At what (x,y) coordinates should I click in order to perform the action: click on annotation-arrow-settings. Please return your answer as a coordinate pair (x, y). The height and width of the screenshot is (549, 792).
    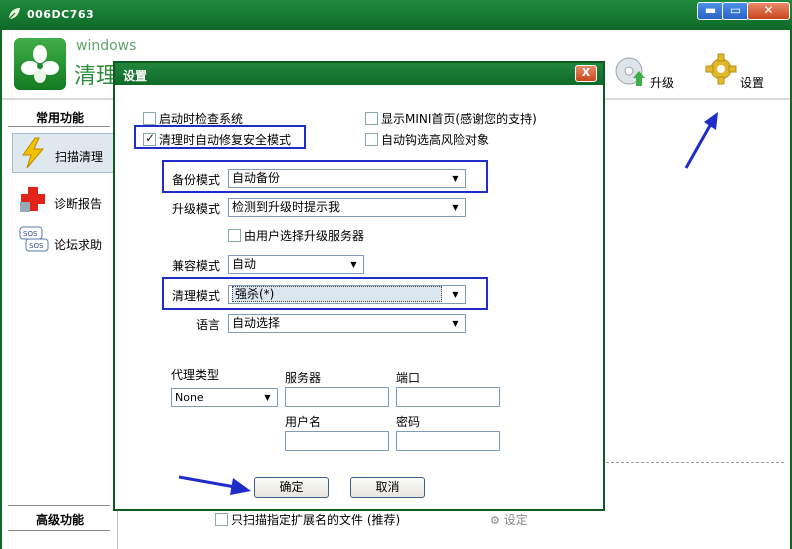
    Looking at the image, I should click on (701, 140).